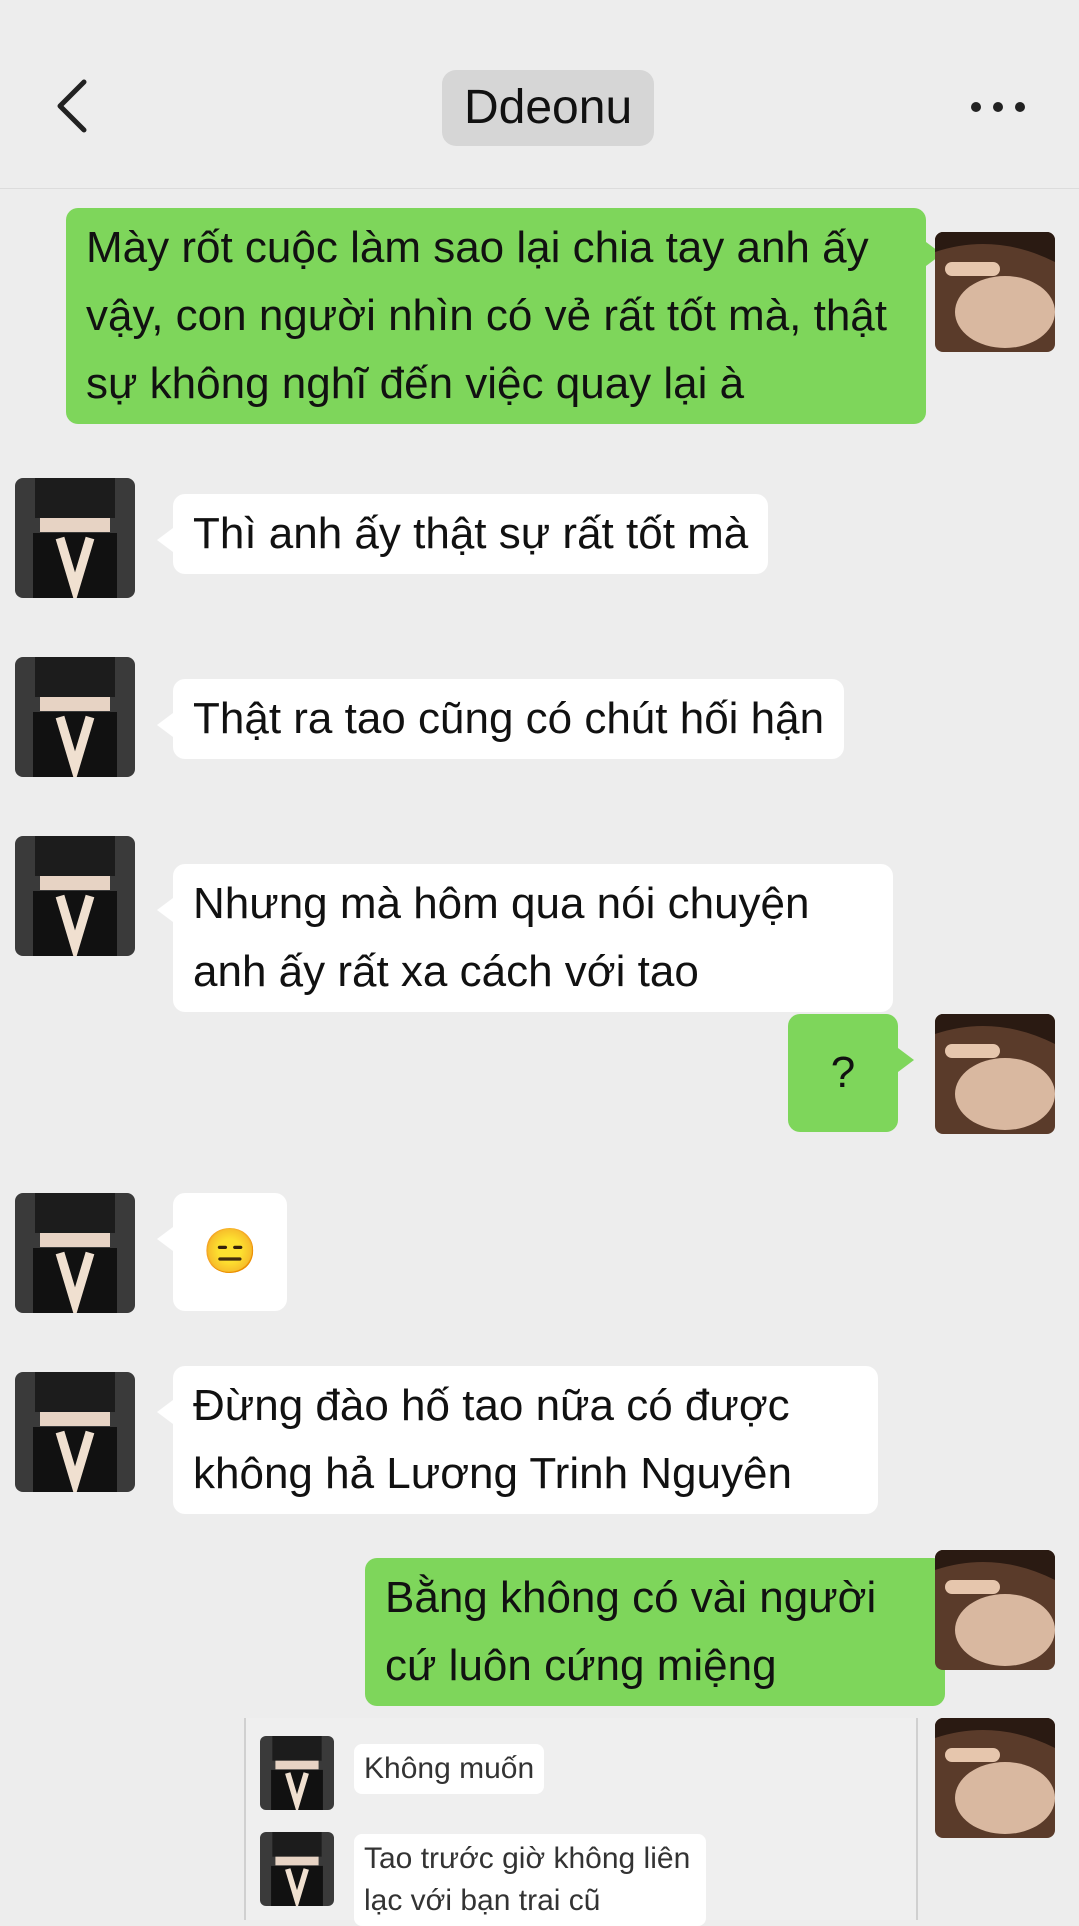 Image resolution: width=1079 pixels, height=1926 pixels. Describe the element at coordinates (471, 533) in the screenshot. I see `message-text: Thì anh ấy thật sự rất tốt mà` at that location.